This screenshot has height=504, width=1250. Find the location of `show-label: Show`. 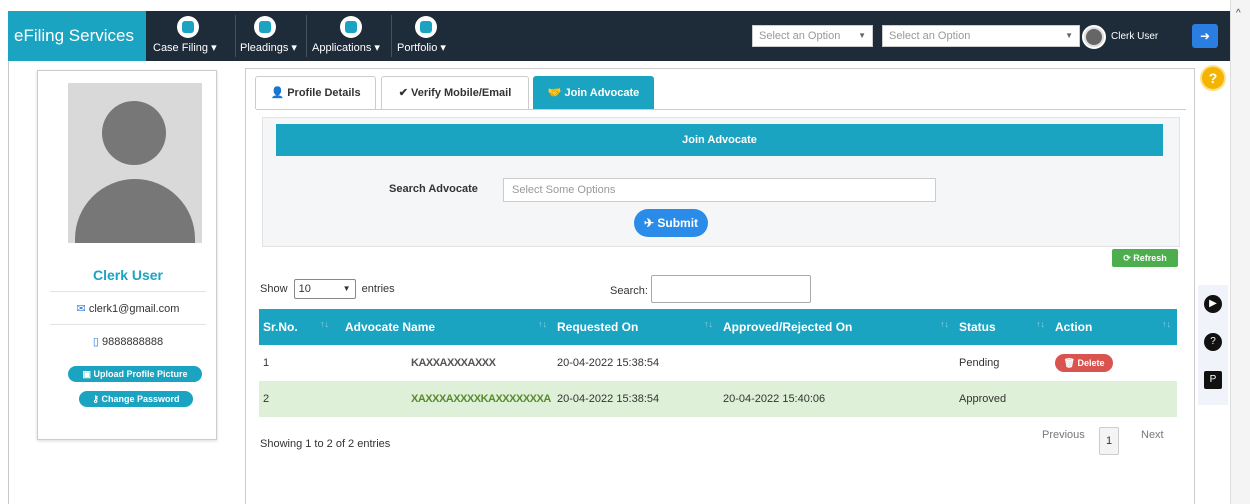

show-label: Show is located at coordinates (274, 288).